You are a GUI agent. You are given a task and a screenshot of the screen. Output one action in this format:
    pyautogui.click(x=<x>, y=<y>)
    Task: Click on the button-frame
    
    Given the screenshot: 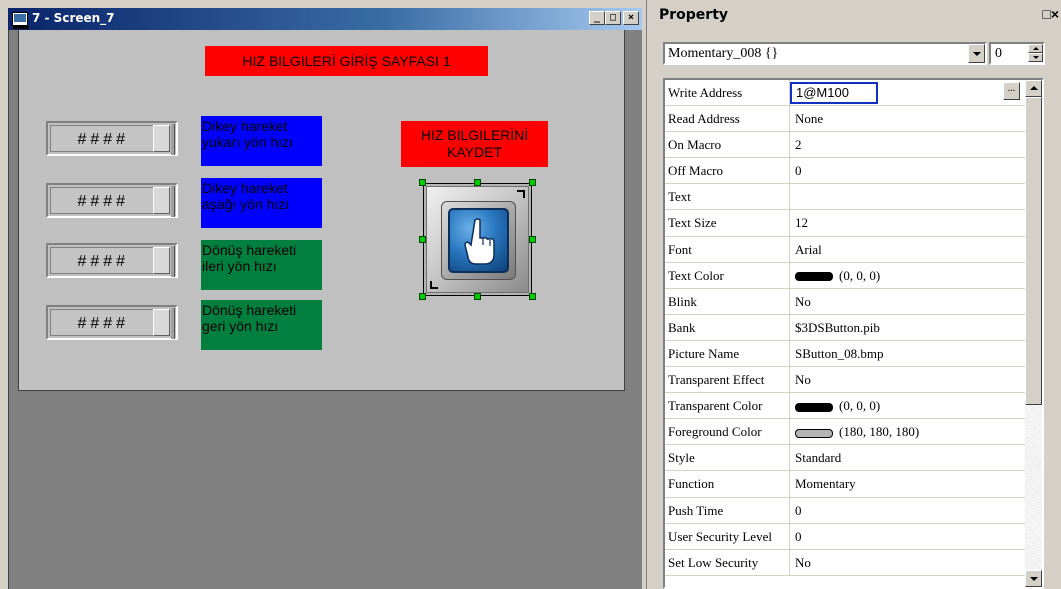 What is the action you would take?
    pyautogui.click(x=477, y=239)
    